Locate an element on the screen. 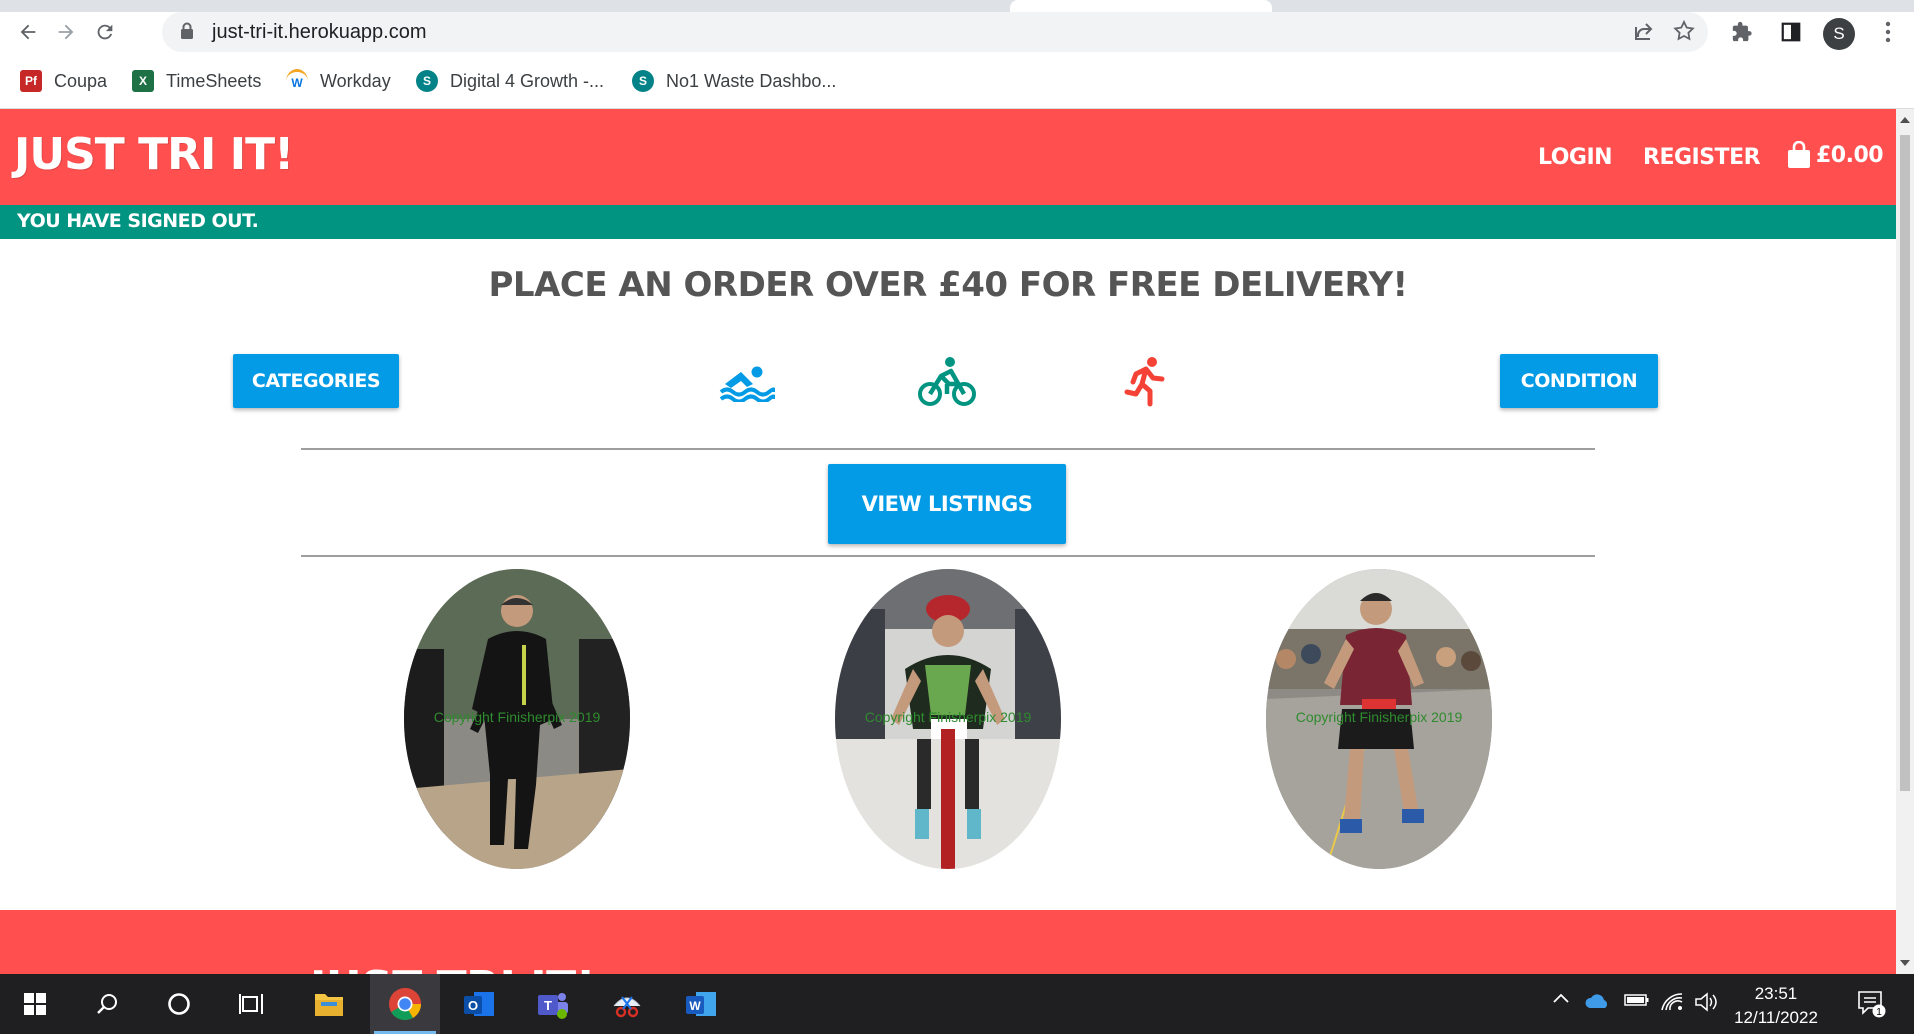 This screenshot has height=1034, width=1914. url-text: just-tri-it.herokuapp.com is located at coordinates (319, 32).